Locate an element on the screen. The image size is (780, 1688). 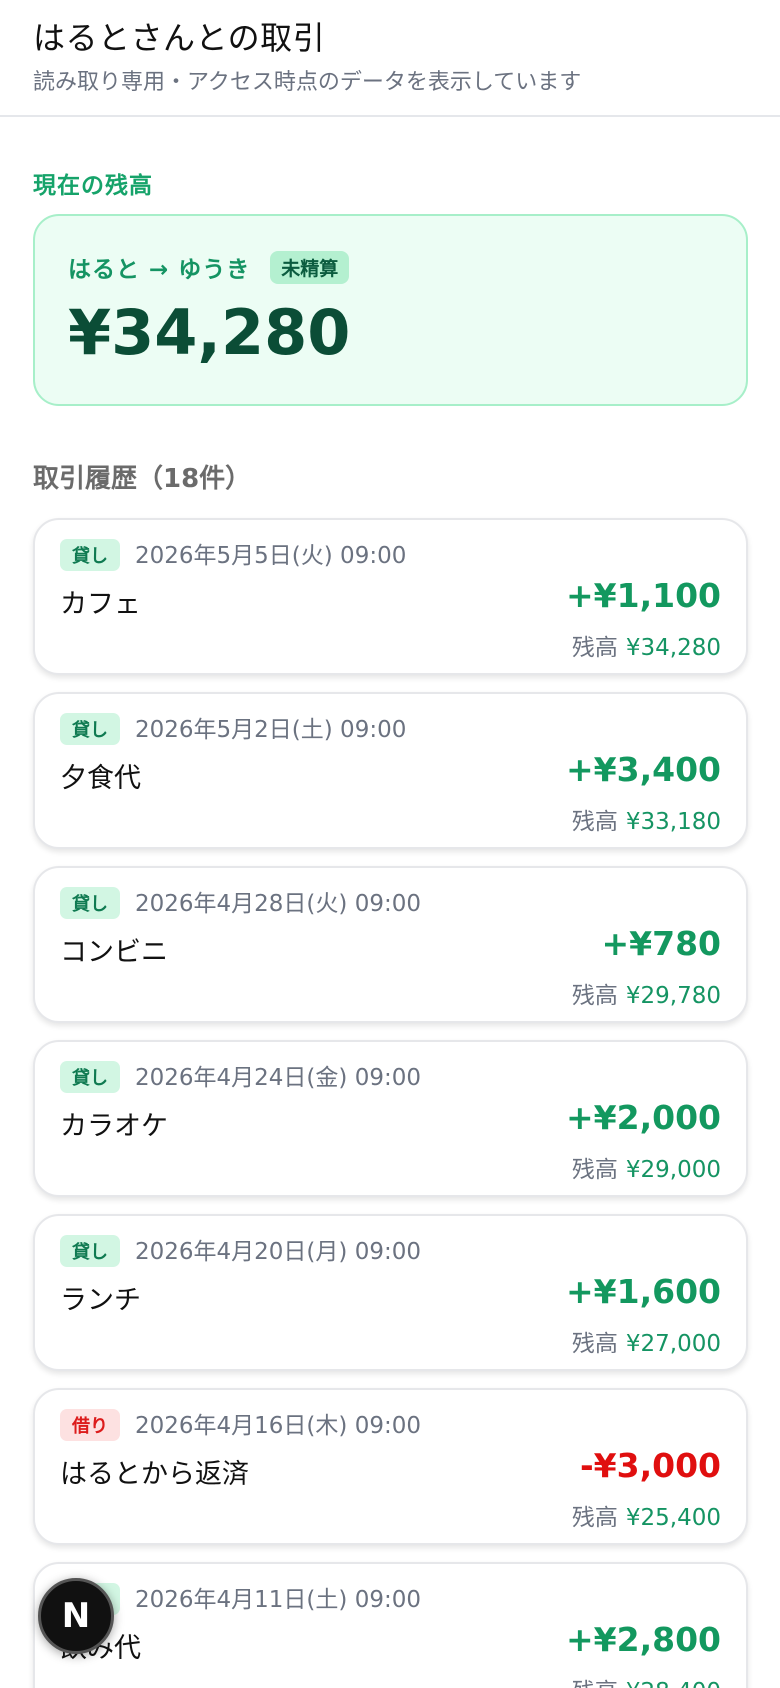
transaction-date: 2026年4月28日(火) 09:00 is located at coordinates (278, 904).